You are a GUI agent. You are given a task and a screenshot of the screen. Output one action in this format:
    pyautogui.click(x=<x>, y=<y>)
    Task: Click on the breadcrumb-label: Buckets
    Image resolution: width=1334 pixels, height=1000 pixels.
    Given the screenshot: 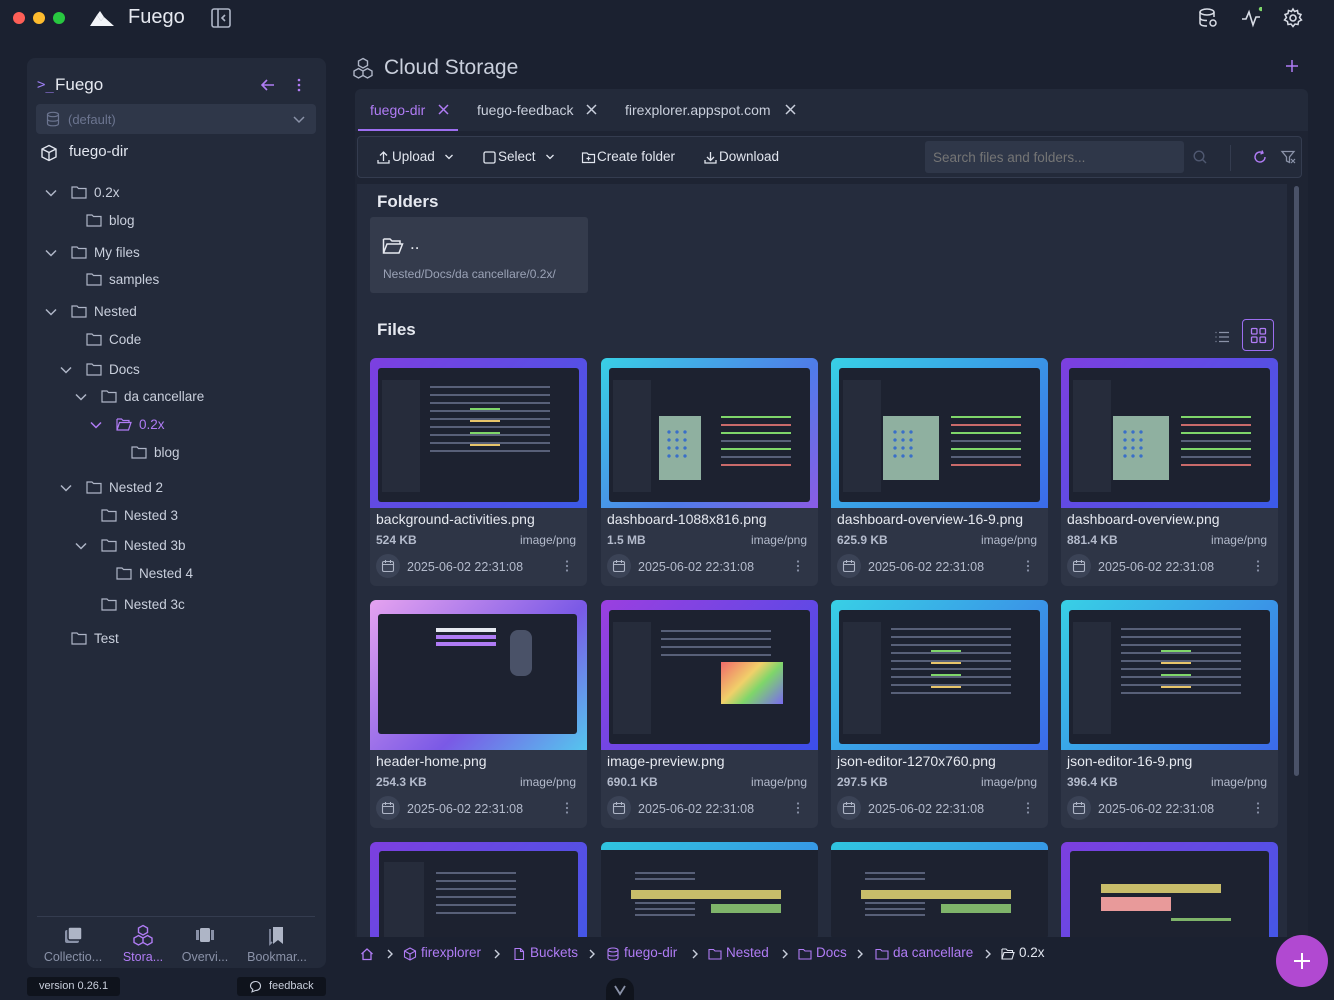 What is the action you would take?
    pyautogui.click(x=554, y=952)
    